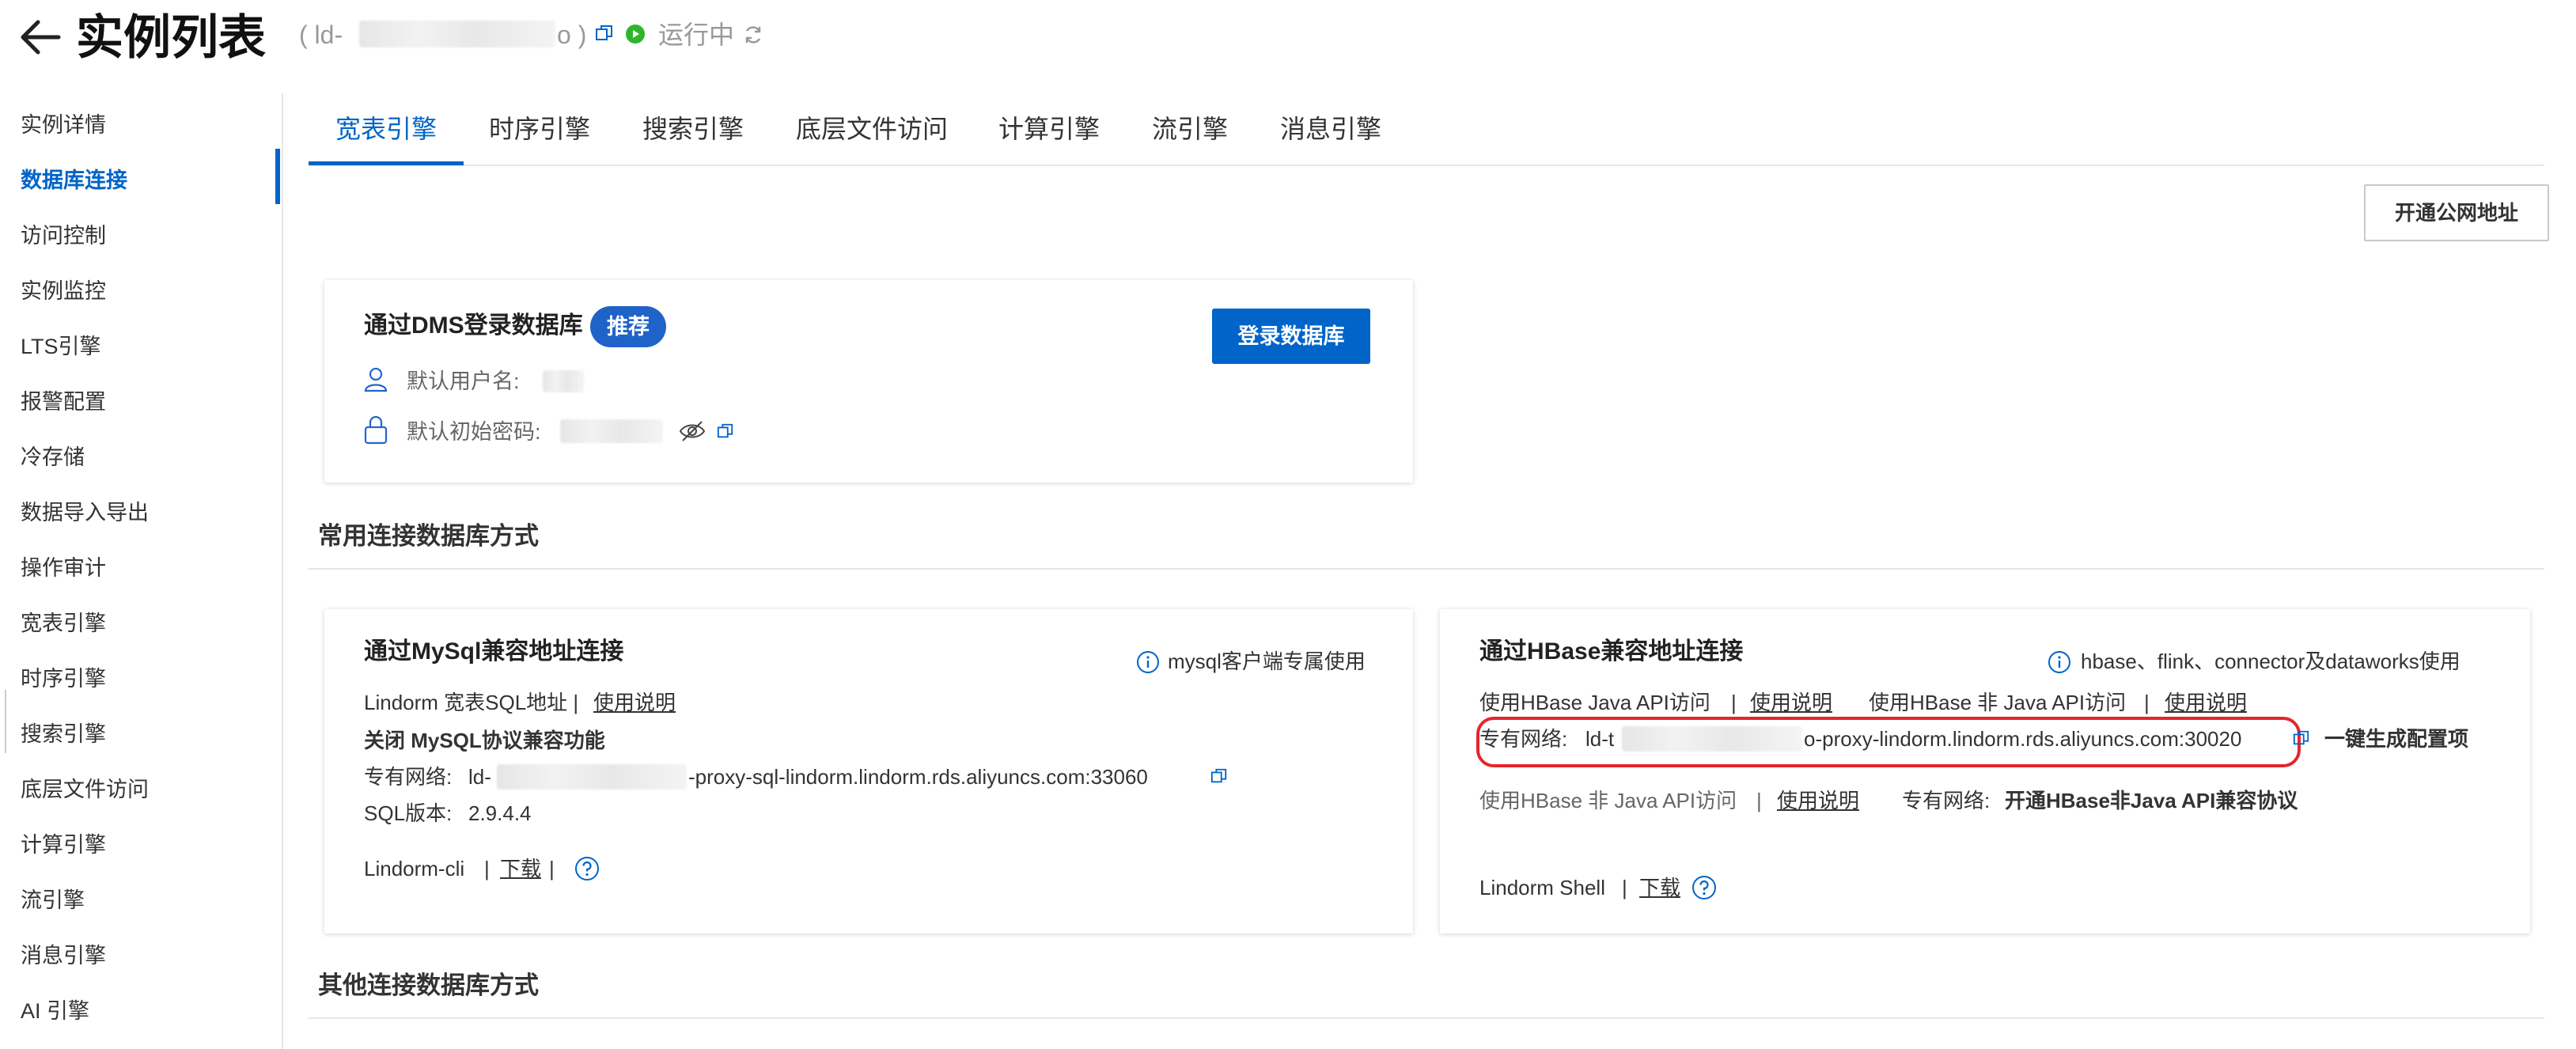 This screenshot has height=1049, width=2576. I want to click on hbase-vpc-prefix: ld-t, so click(1600, 739).